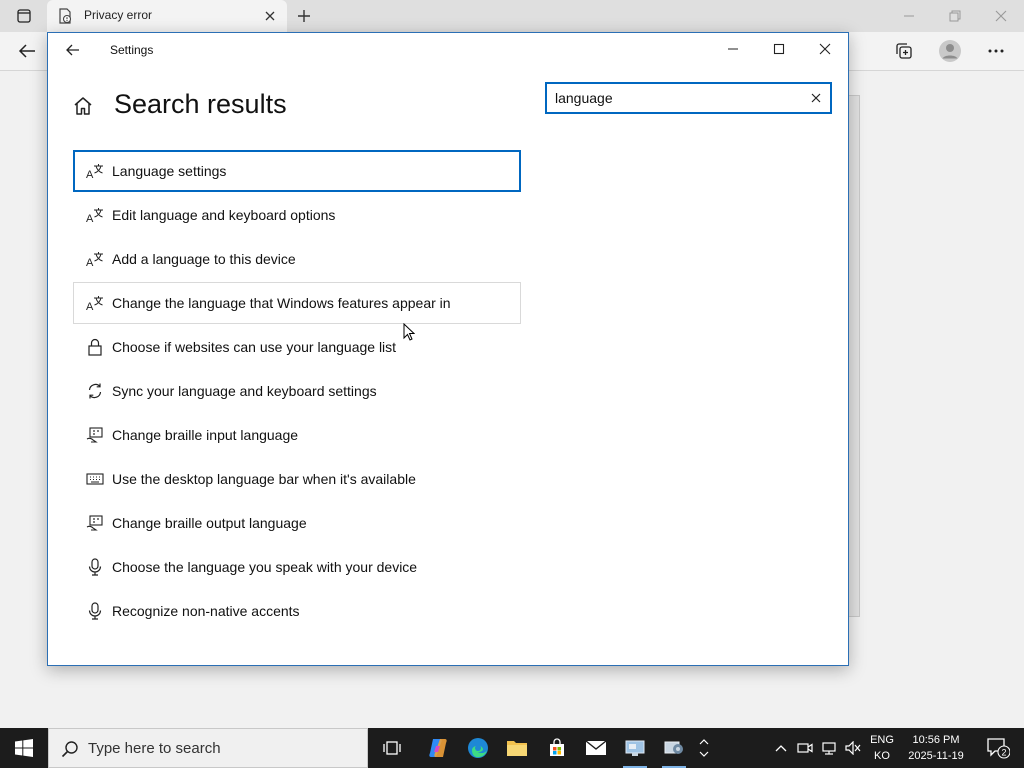 Image resolution: width=1024 pixels, height=768 pixels. Describe the element at coordinates (825, 49) in the screenshot. I see `settings-close-button` at that location.